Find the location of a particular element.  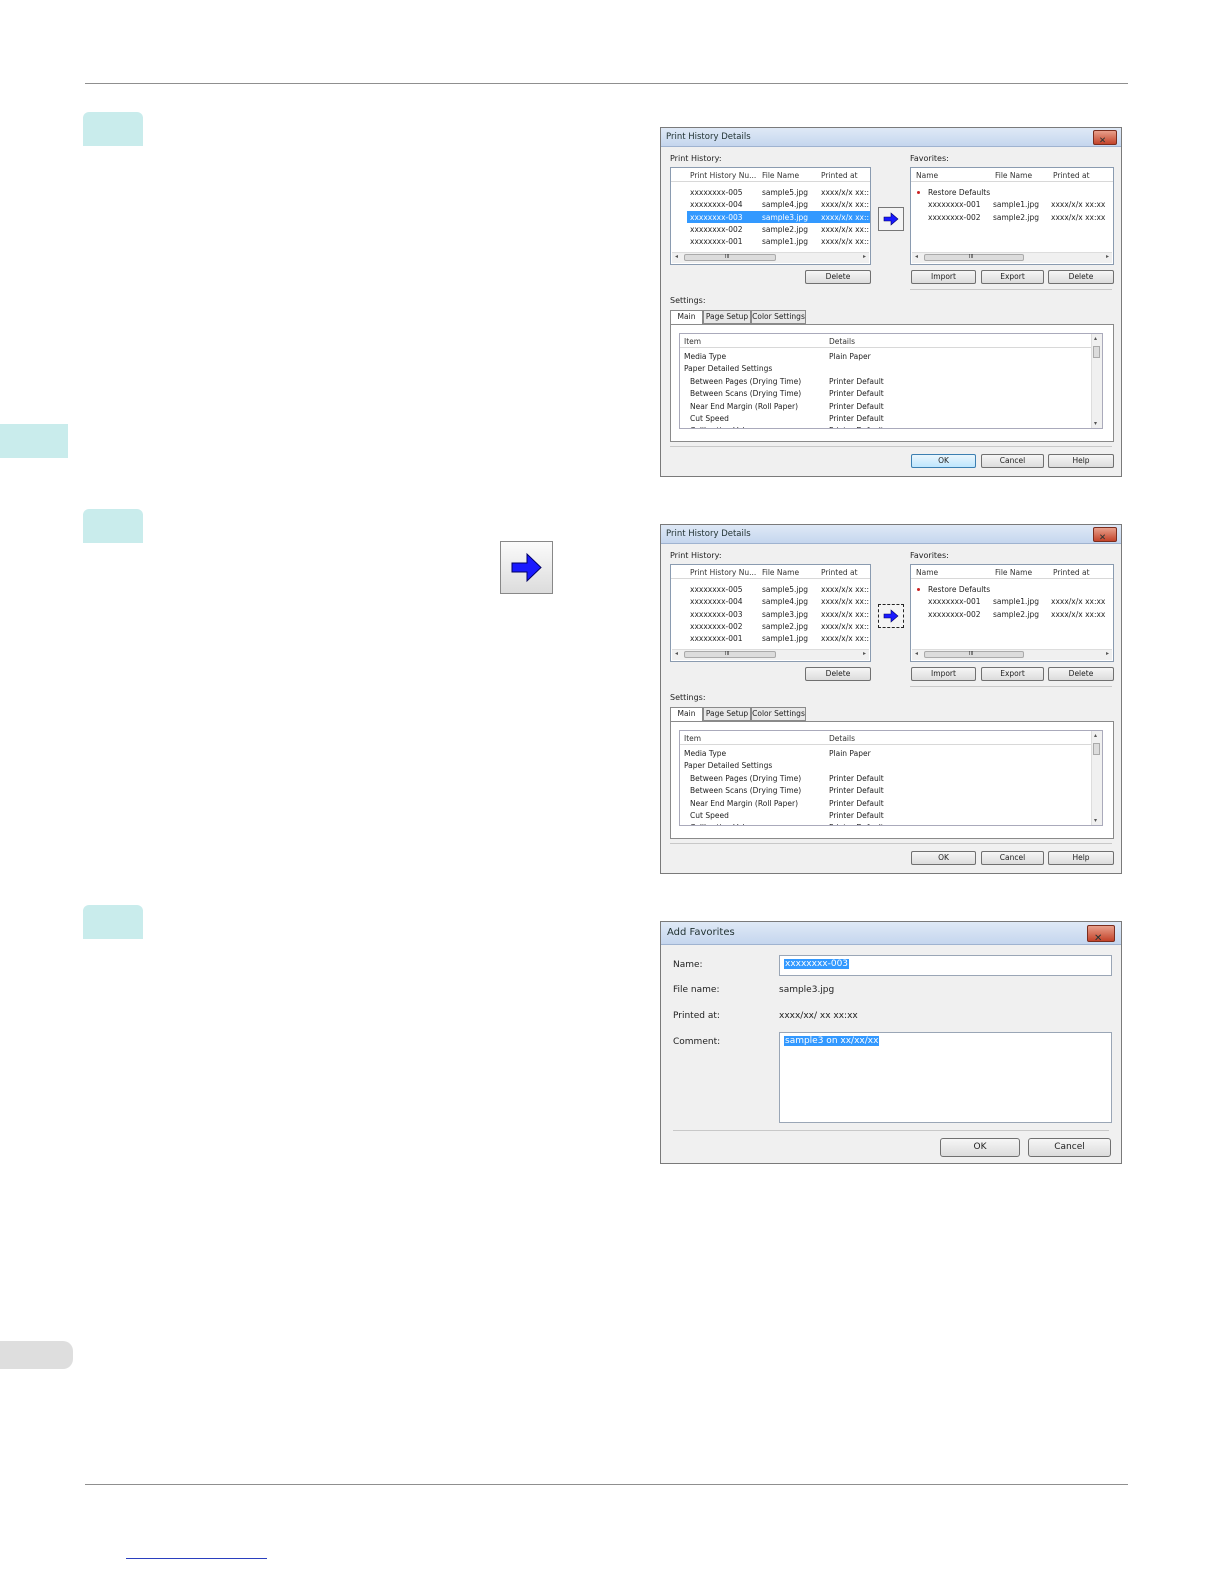

table-row: Paper Detailed Settings is located at coordinates (886, 765).